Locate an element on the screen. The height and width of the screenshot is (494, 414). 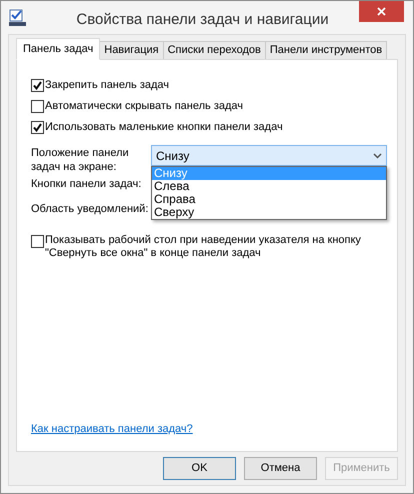
checkbox-label: Использовать маленькие кнопки панели задач is located at coordinates (164, 128).